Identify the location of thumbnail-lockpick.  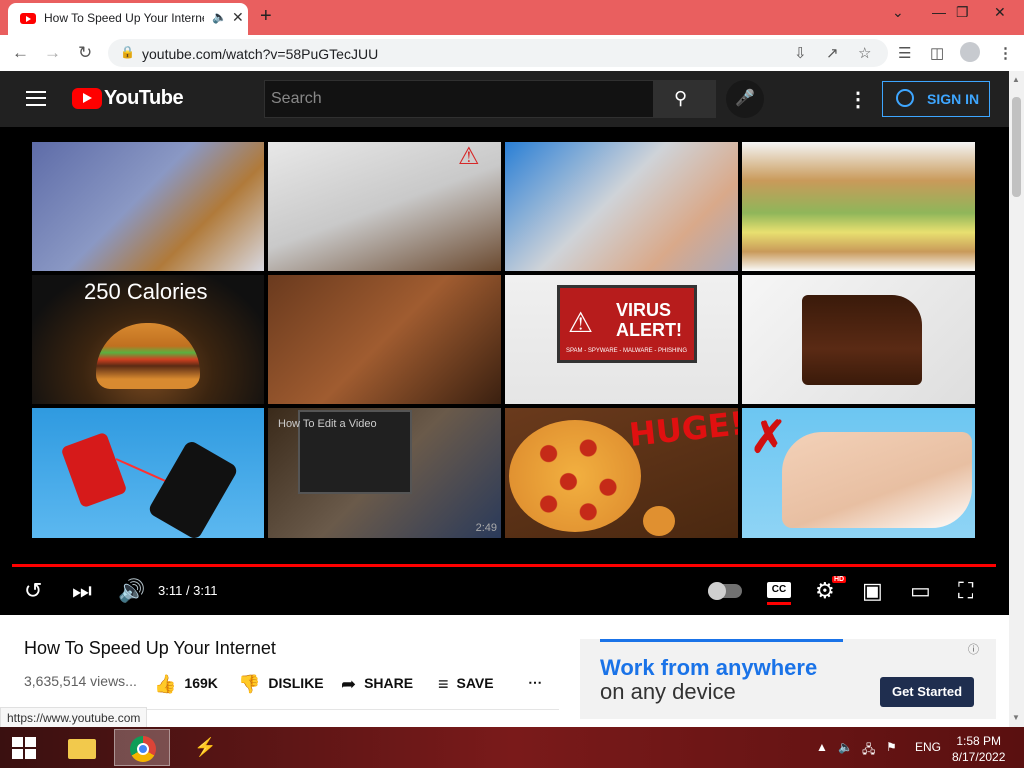
(384, 339).